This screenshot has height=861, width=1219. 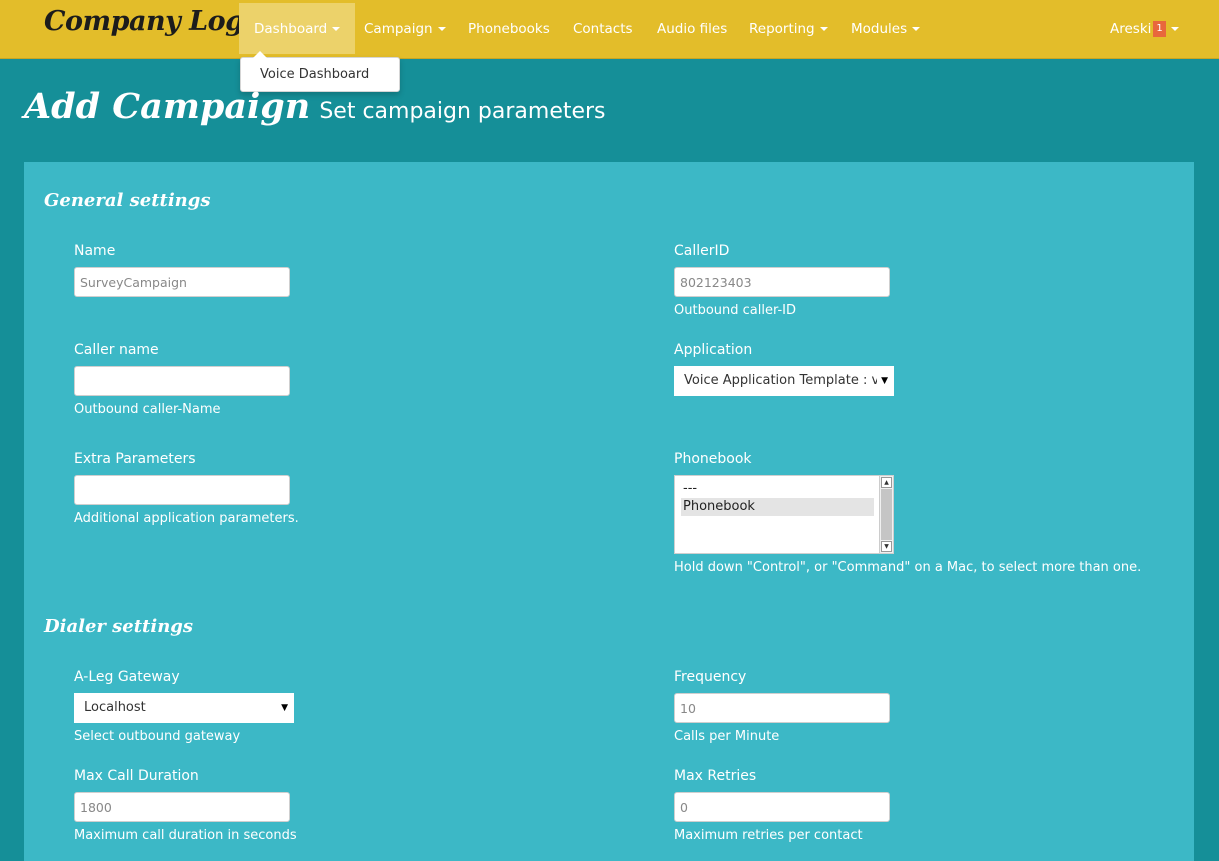 I want to click on application-select: Voice Application Template : vo ▼, so click(x=784, y=381).